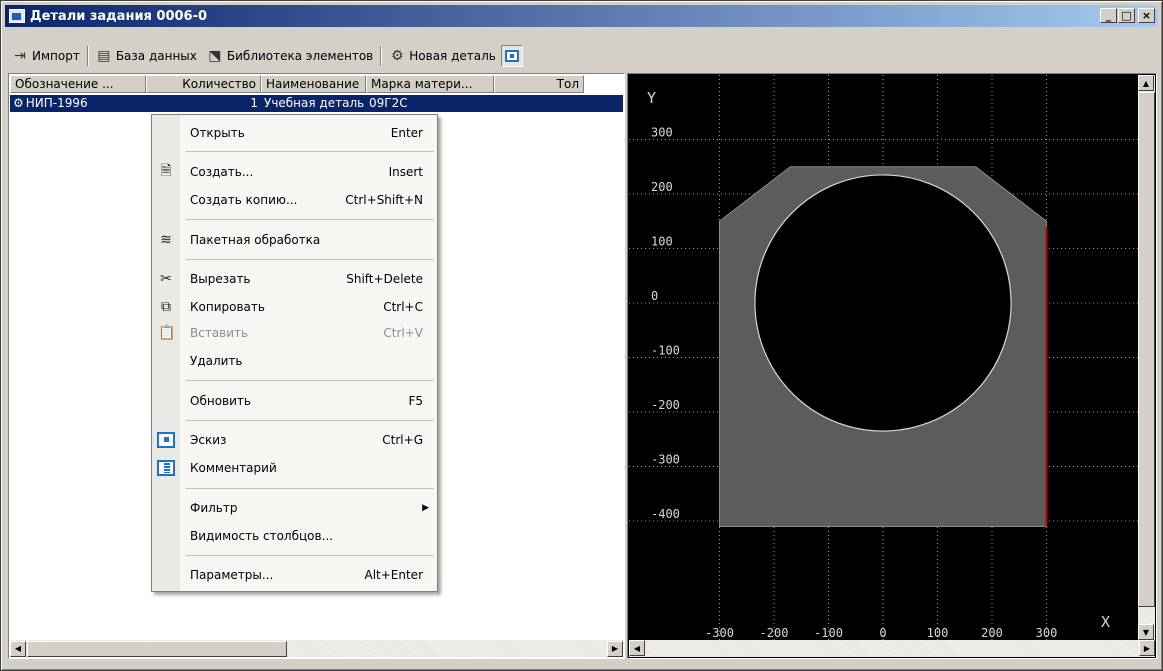  I want to click on row-material: 09Г2С, so click(388, 103).